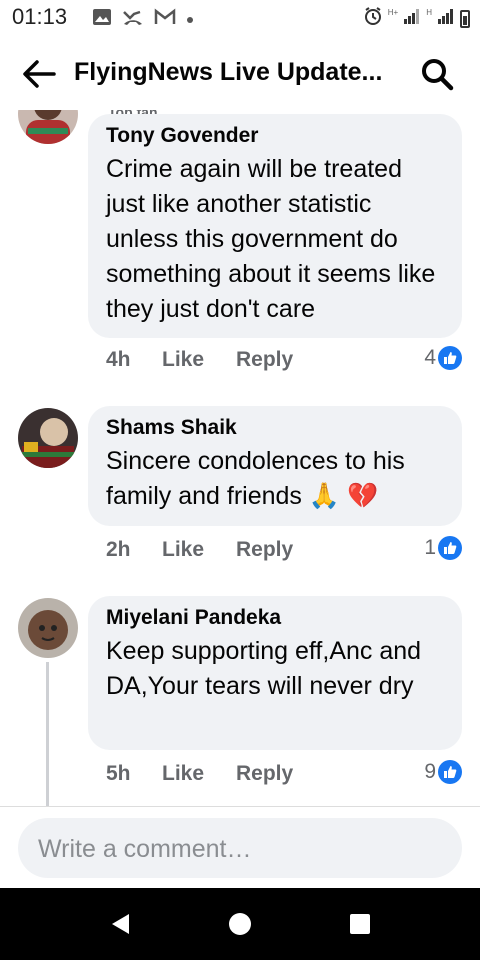 Image resolution: width=480 pixels, height=960 pixels. What do you see at coordinates (165, 19) in the screenshot?
I see `gmail-icon` at bounding box center [165, 19].